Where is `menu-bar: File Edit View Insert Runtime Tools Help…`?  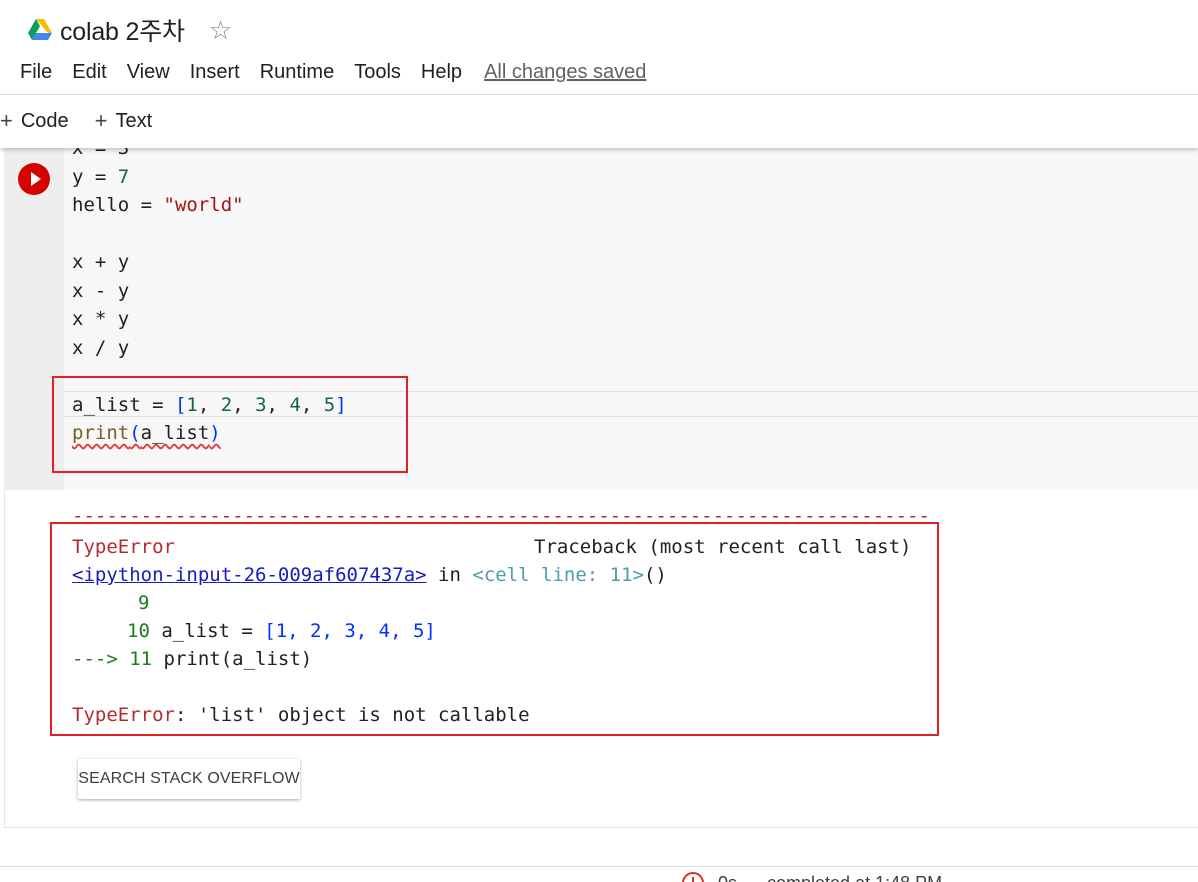
menu-bar: File Edit View Insert Runtime Tools Help… is located at coordinates (333, 72).